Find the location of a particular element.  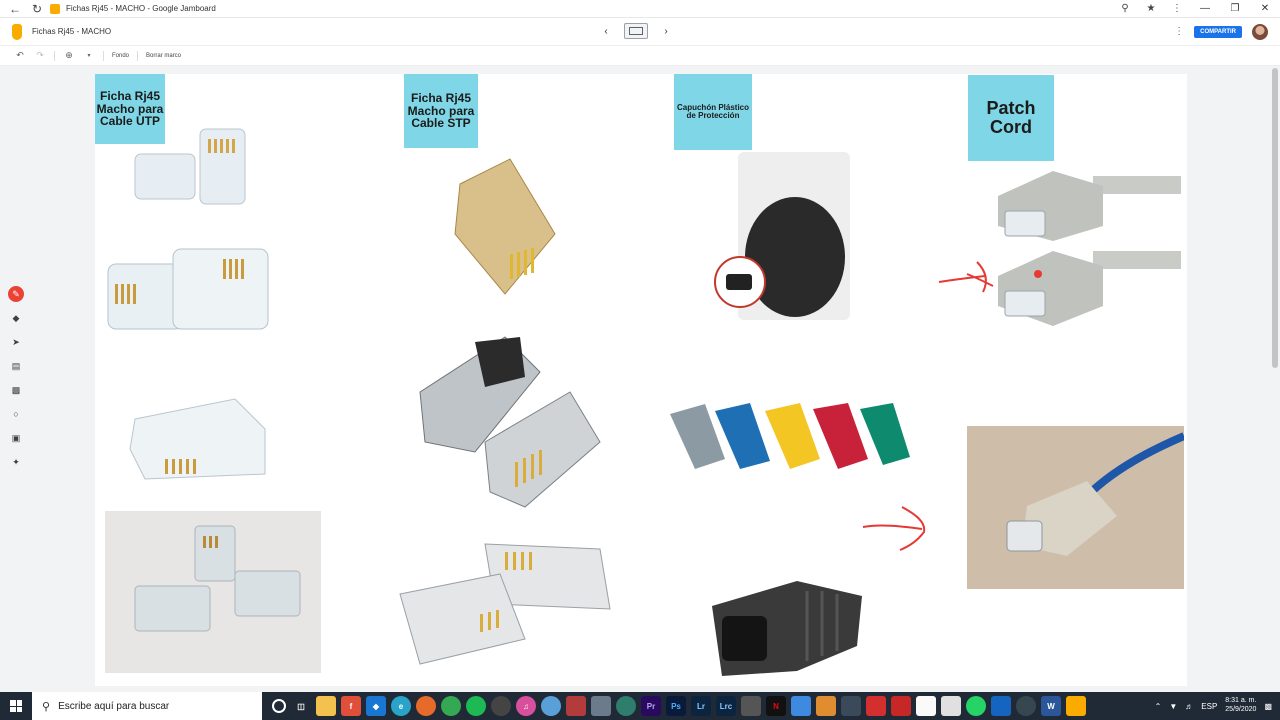

folder-app-icon is located at coordinates (951, 706).